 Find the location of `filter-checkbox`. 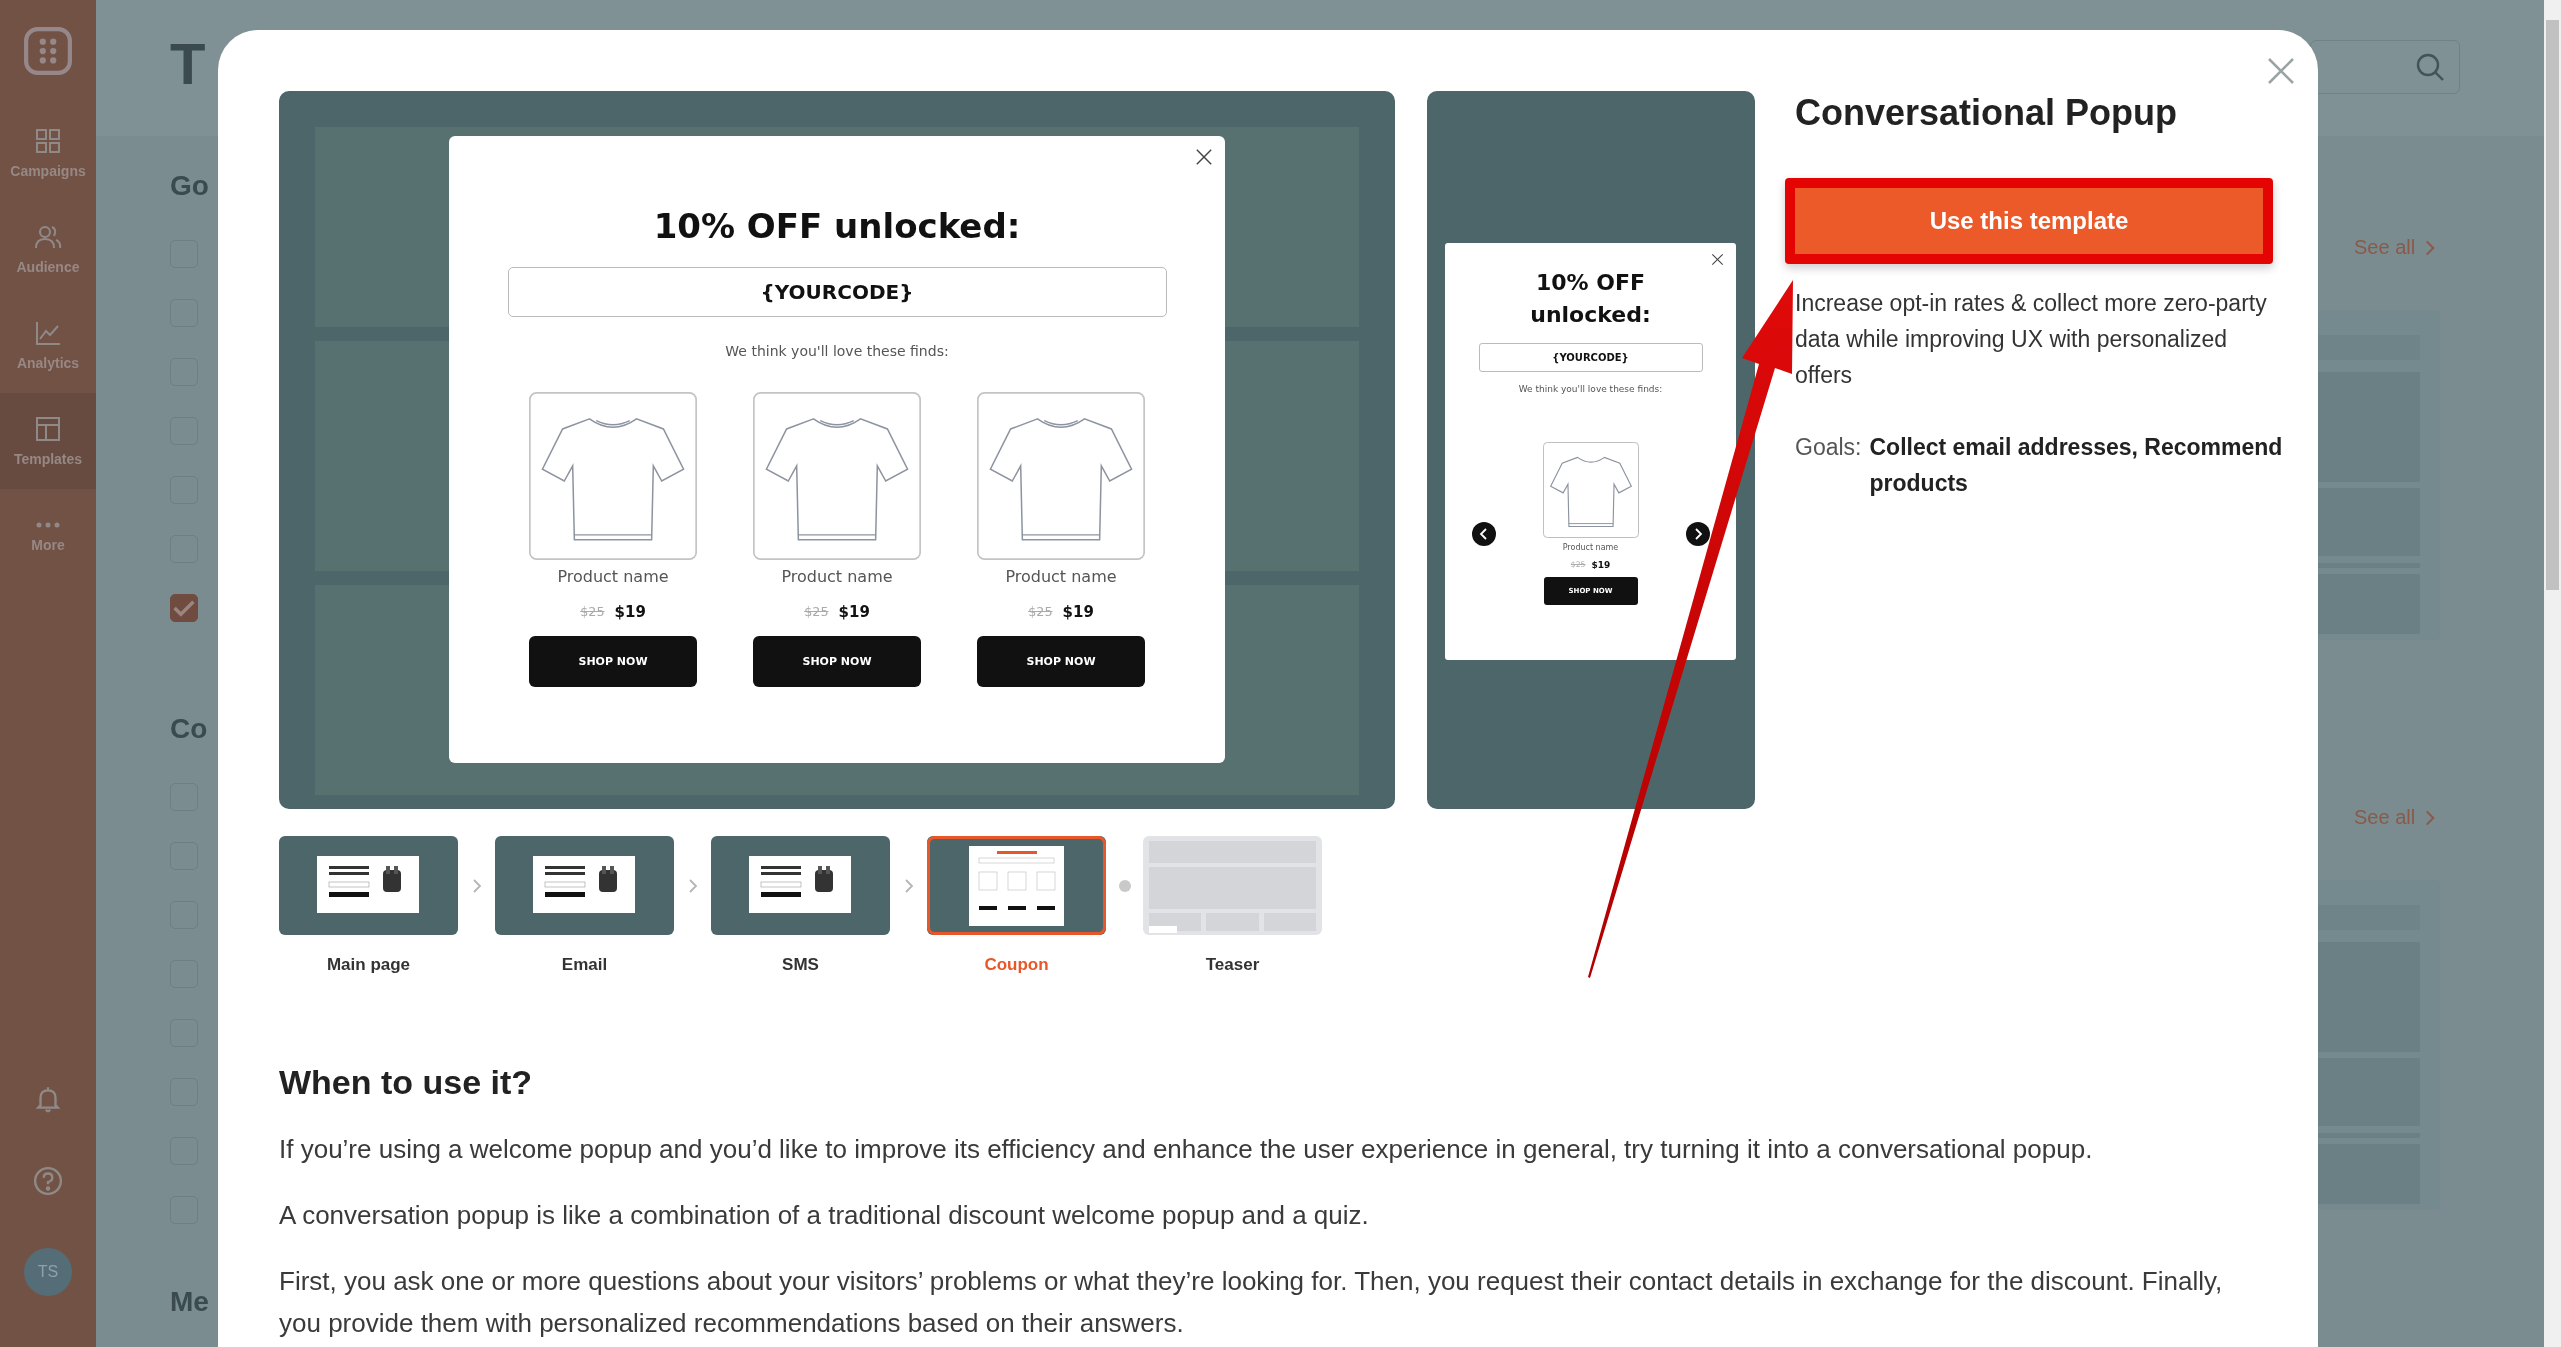

filter-checkbox is located at coordinates (184, 608).